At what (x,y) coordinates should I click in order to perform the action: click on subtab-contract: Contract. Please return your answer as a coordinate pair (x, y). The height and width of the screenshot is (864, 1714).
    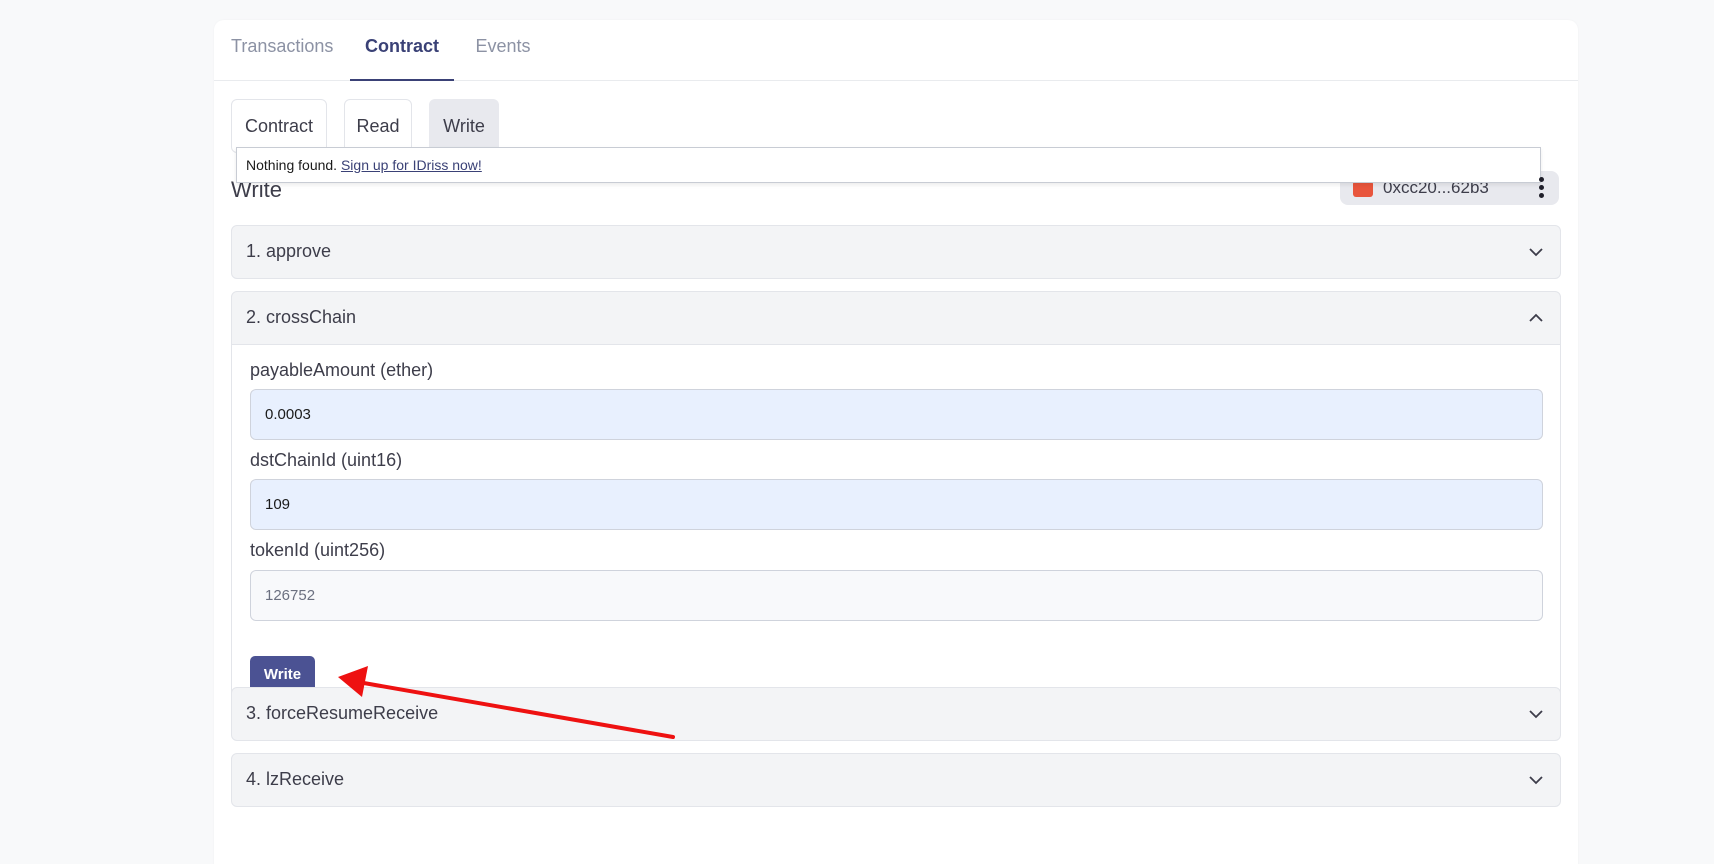
    Looking at the image, I should click on (279, 126).